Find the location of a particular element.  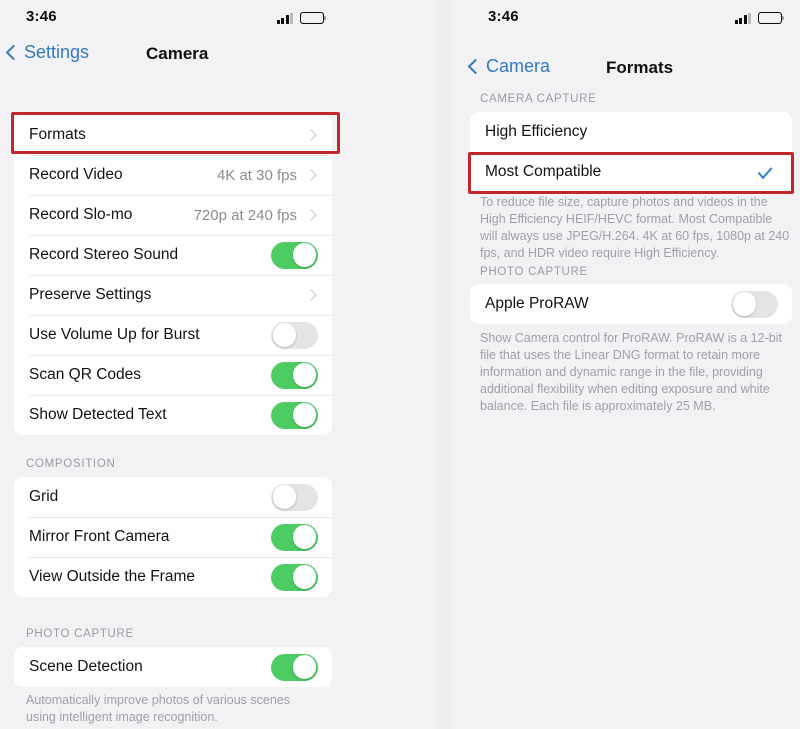

right-nav-bar: Camera Formats is located at coordinates (625, 56).